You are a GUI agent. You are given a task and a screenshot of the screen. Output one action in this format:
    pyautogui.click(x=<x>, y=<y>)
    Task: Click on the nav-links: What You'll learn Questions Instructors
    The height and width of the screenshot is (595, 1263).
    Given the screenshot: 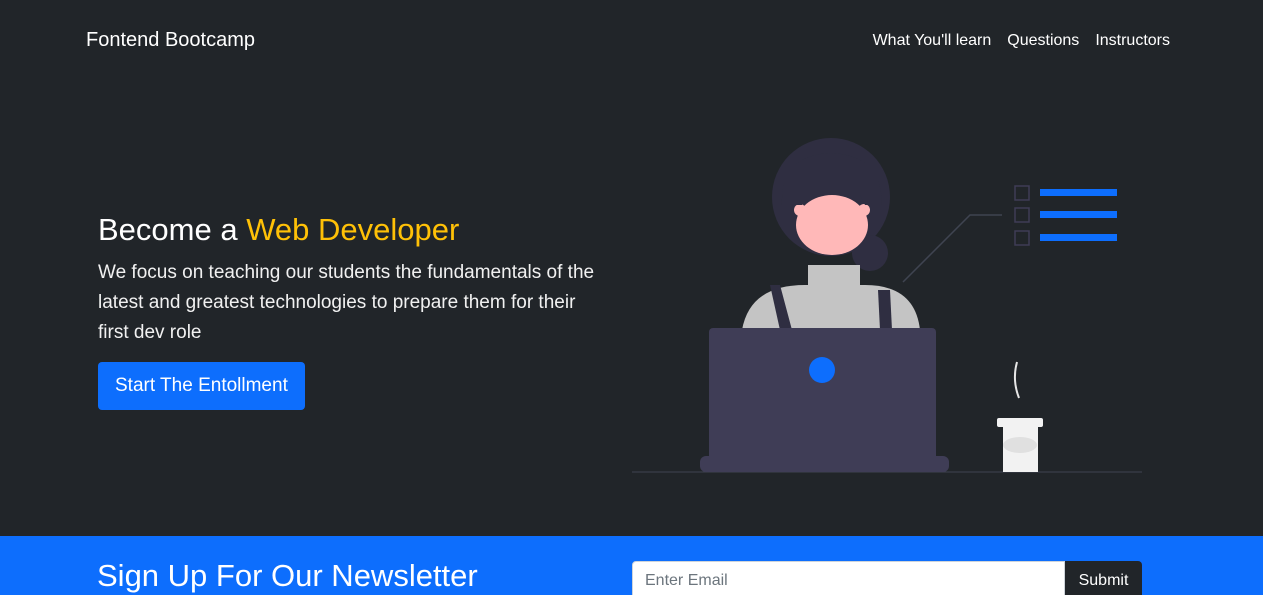 What is the action you would take?
    pyautogui.click(x=1021, y=41)
    